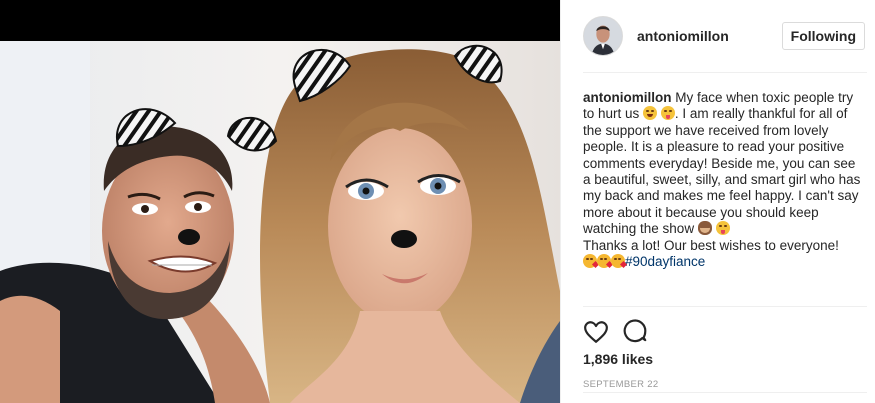 This screenshot has width=875, height=403. Describe the element at coordinates (725, 392) in the screenshot. I see `divider` at that location.